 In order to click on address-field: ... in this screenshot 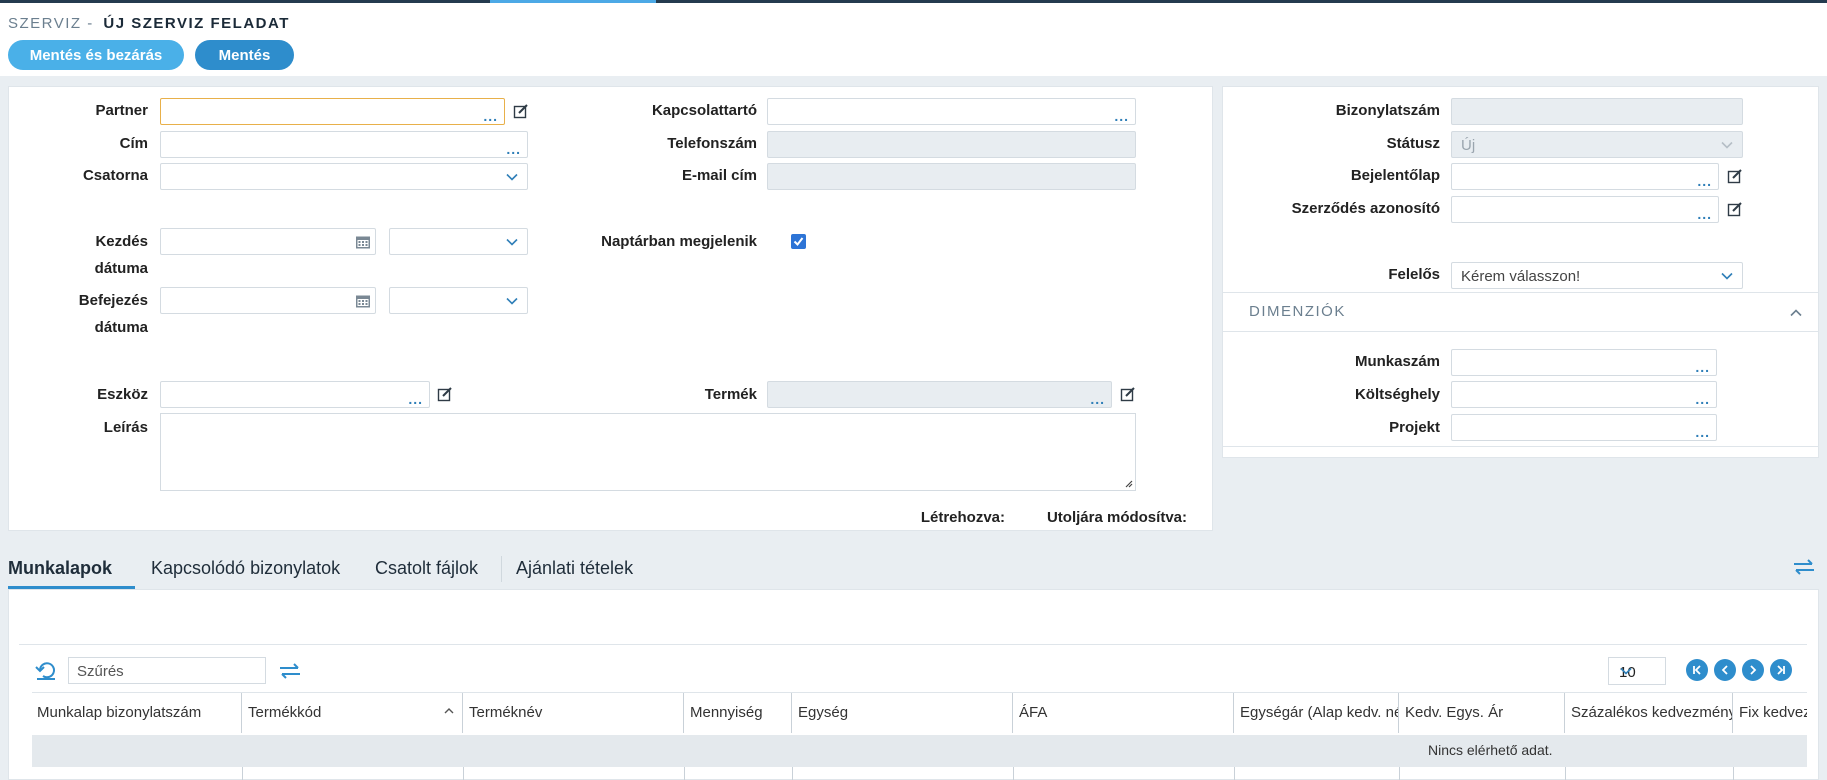, I will do `click(344, 144)`.